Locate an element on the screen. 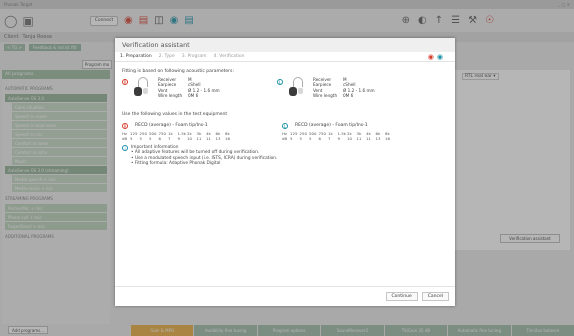  dialog-footer: Continue Cancel is located at coordinates (285, 296).